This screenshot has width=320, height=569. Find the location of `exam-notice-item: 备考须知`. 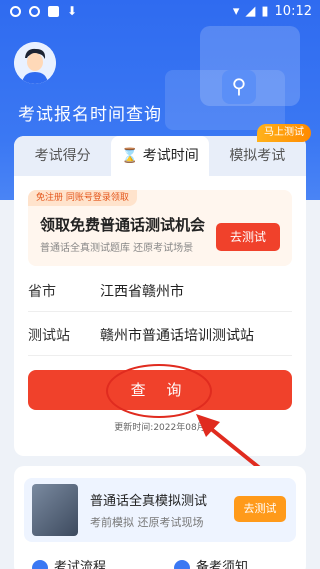

exam-notice-item: 备考须知 is located at coordinates (211, 562).